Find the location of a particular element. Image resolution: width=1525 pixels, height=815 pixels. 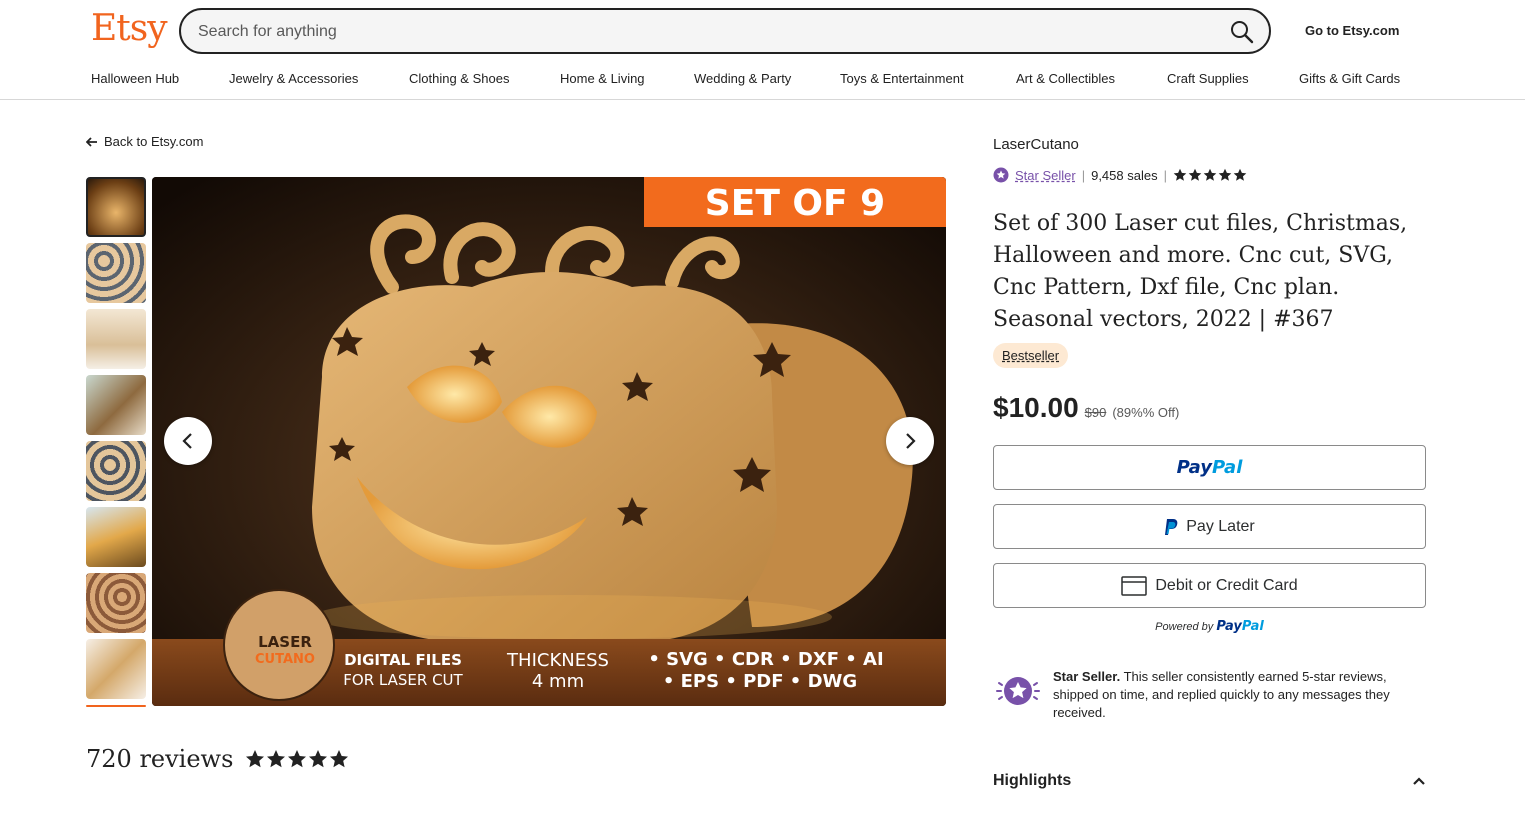

paypal-p-icon is located at coordinates (1171, 526).